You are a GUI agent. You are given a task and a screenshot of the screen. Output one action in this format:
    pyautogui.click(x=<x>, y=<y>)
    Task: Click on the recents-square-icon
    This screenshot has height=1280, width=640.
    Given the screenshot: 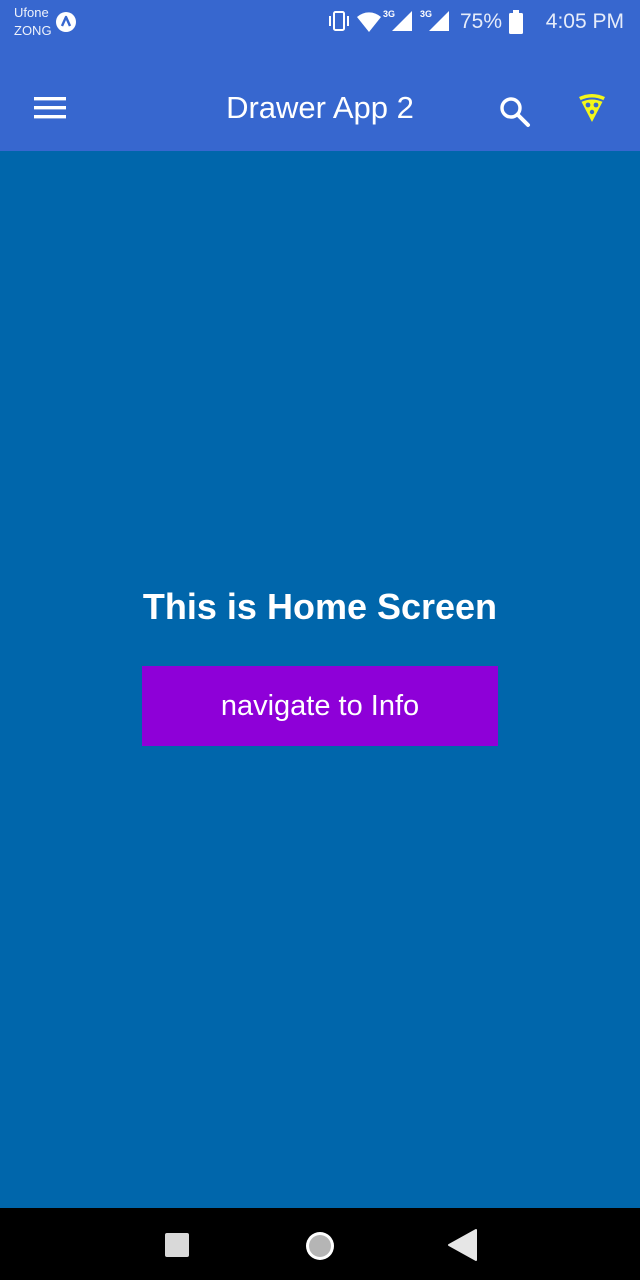 What is the action you would take?
    pyautogui.click(x=177, y=1245)
    